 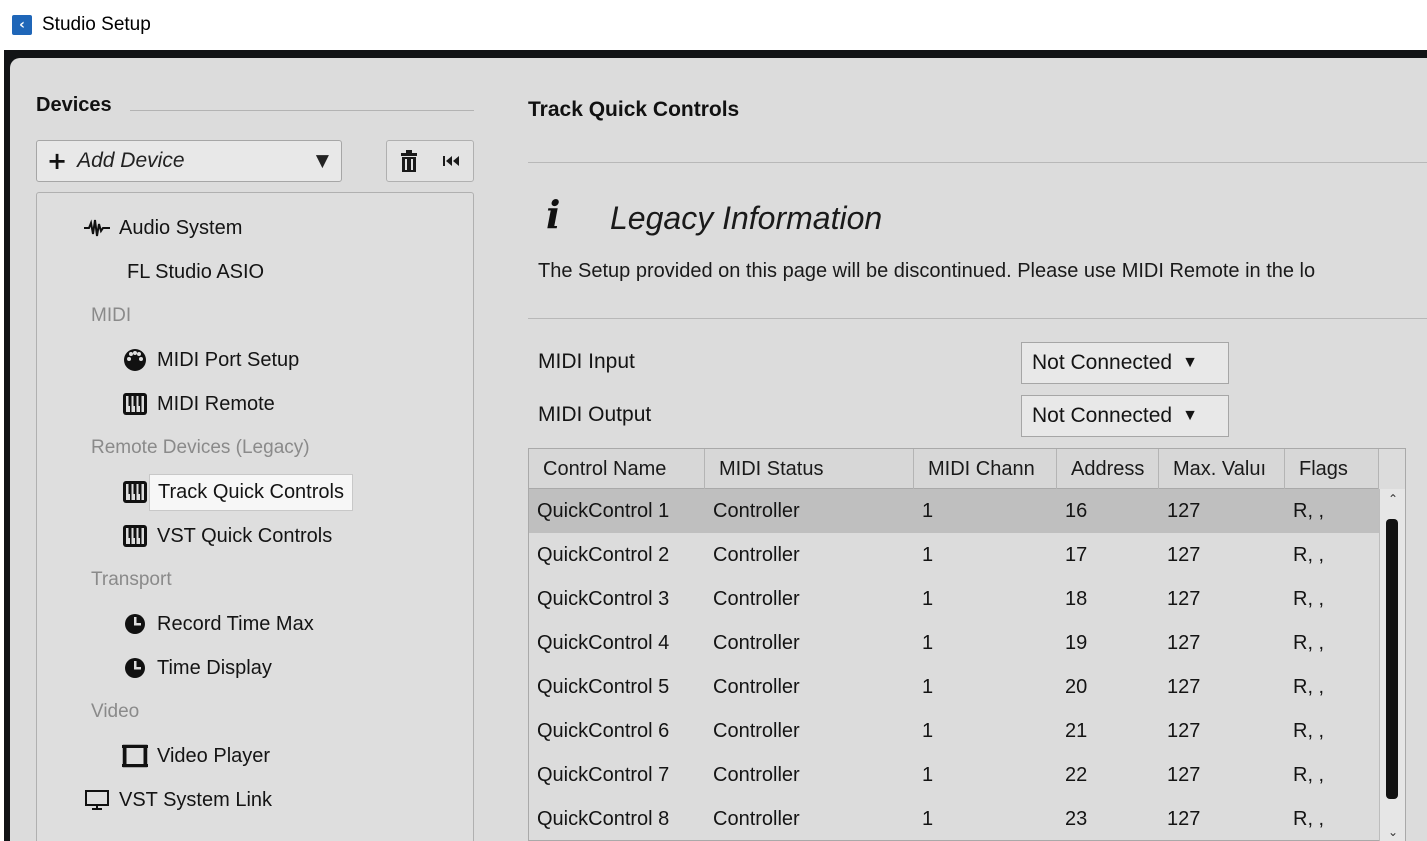 What do you see at coordinates (809, 469) in the screenshot?
I see `column-header-midi-status: MIDI Status` at bounding box center [809, 469].